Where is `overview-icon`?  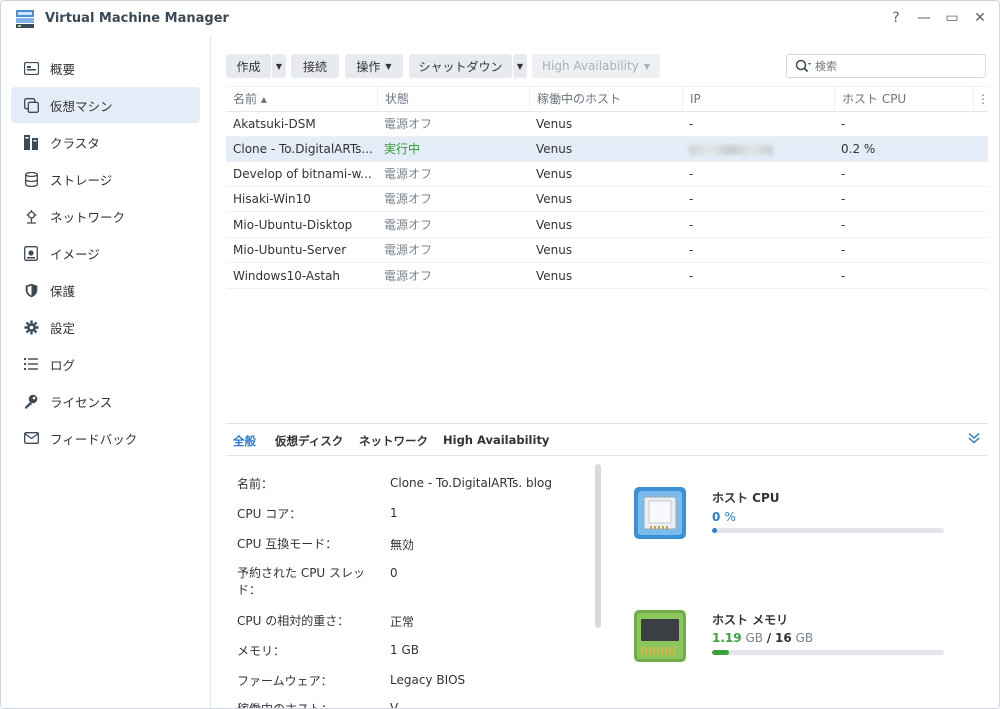 overview-icon is located at coordinates (31, 68).